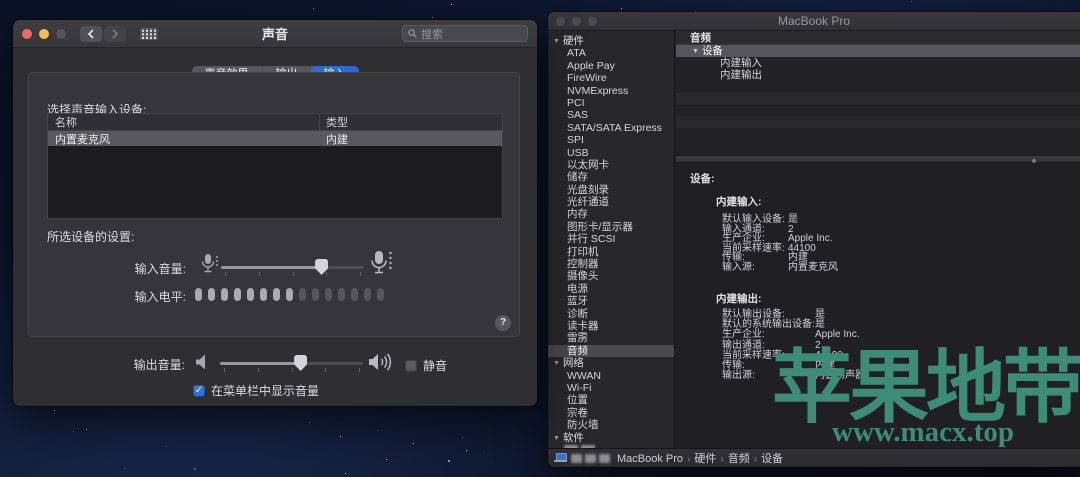  What do you see at coordinates (319, 122) in the screenshot?
I see `column-divider` at bounding box center [319, 122].